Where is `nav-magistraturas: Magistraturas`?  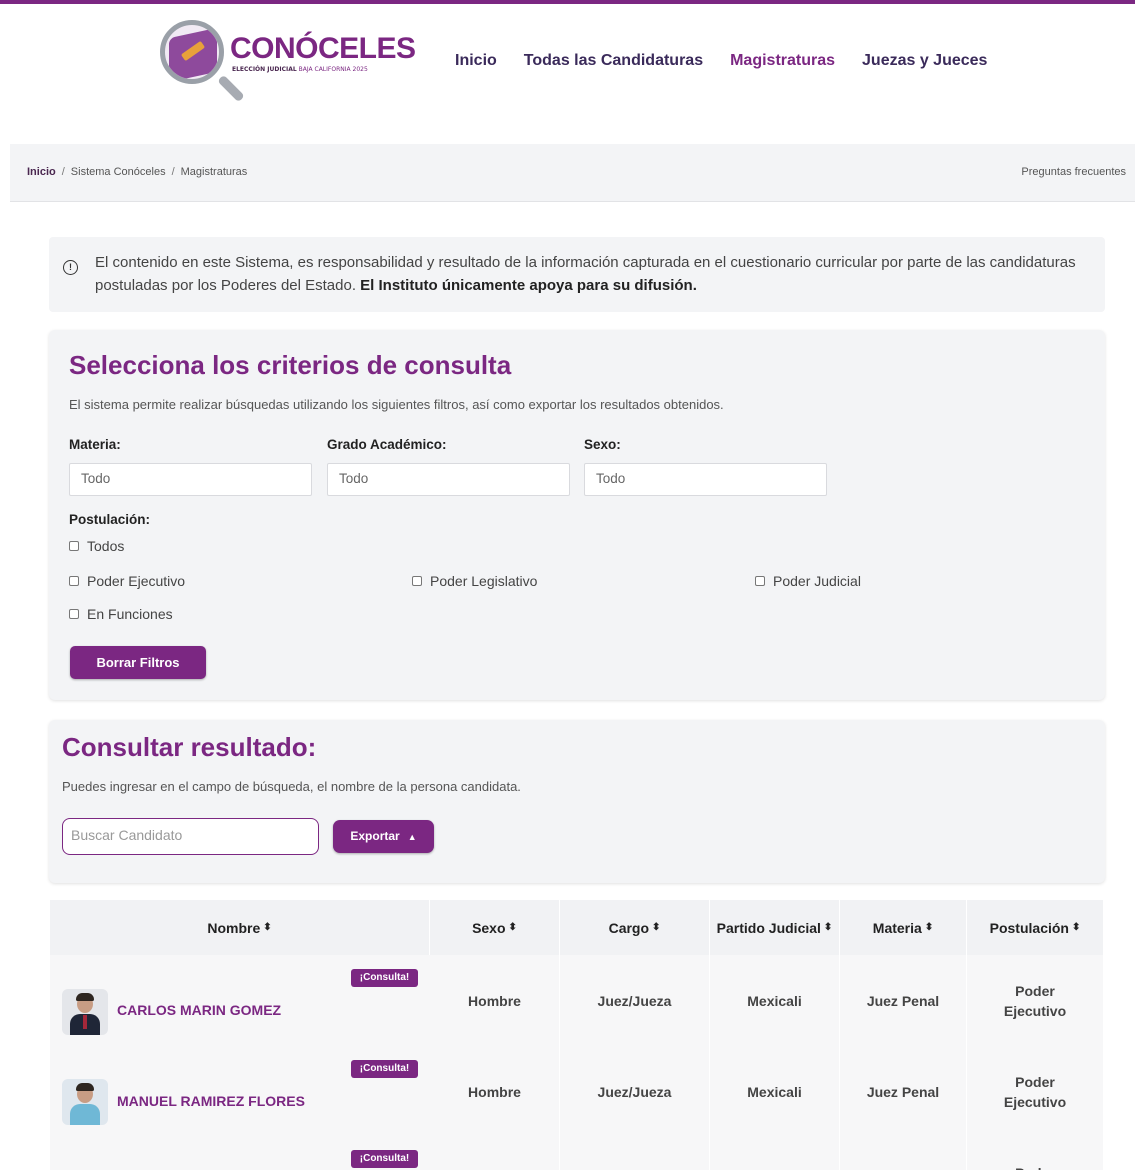
nav-magistraturas: Magistraturas is located at coordinates (782, 61).